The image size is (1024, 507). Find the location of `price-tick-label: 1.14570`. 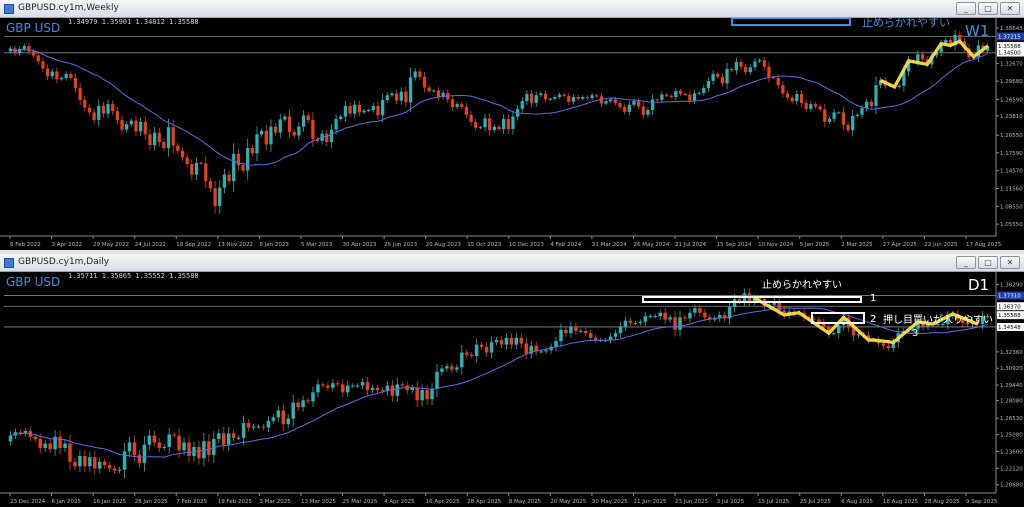

price-tick-label: 1.14570 is located at coordinates (1011, 172).